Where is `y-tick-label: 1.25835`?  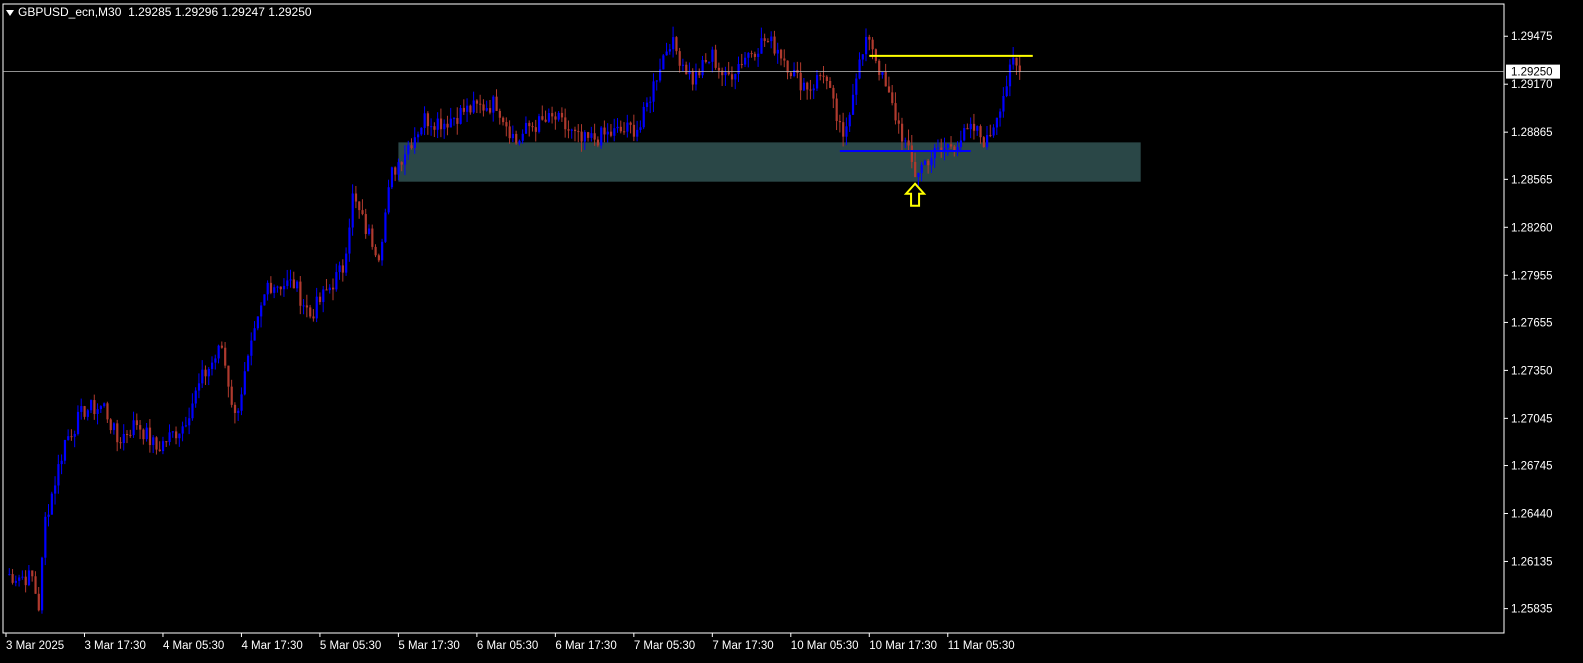
y-tick-label: 1.25835 is located at coordinates (1532, 610).